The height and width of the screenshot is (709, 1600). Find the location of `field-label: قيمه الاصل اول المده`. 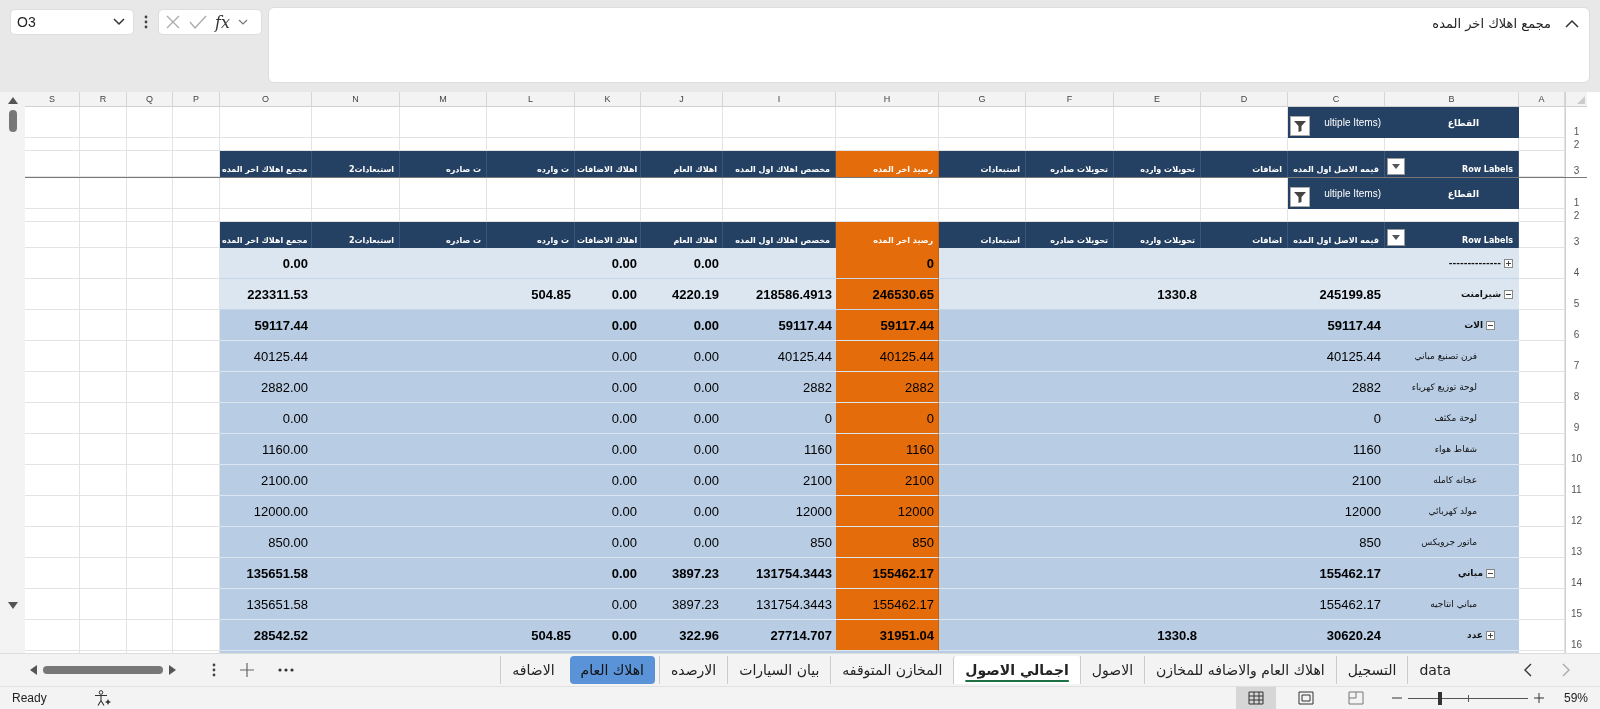

field-label: قيمه الاصل اول المده is located at coordinates (1336, 169).